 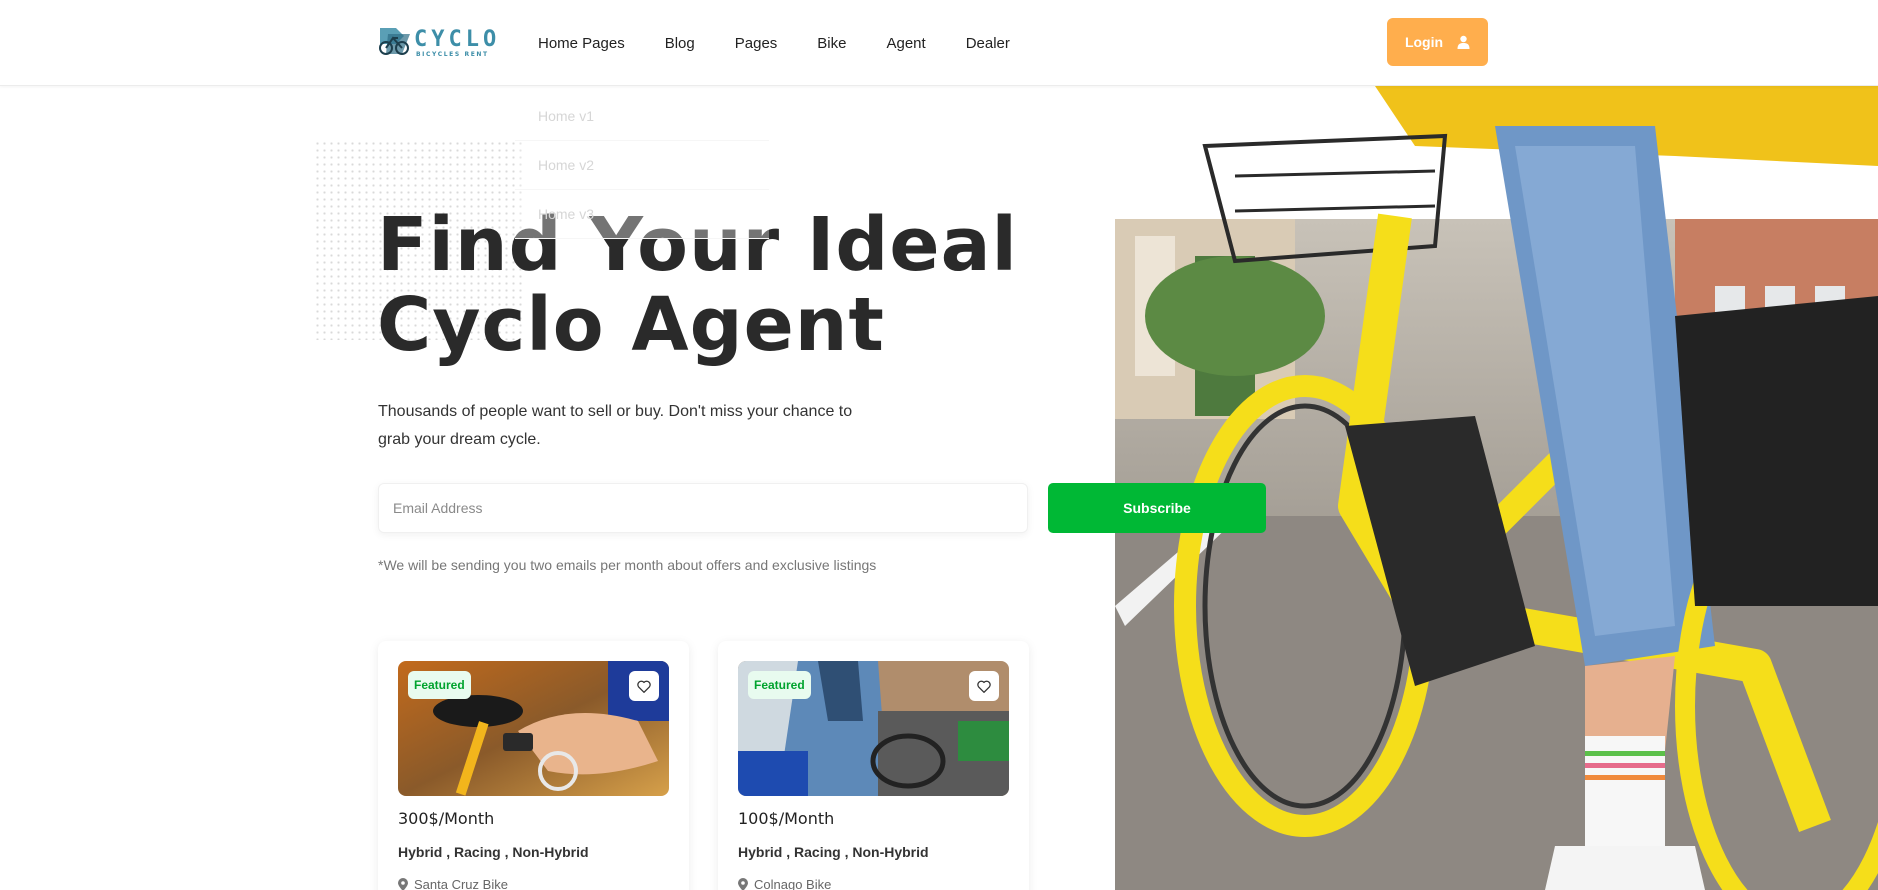 What do you see at coordinates (581, 43) in the screenshot?
I see `nav-home-pages: Home Pages` at bounding box center [581, 43].